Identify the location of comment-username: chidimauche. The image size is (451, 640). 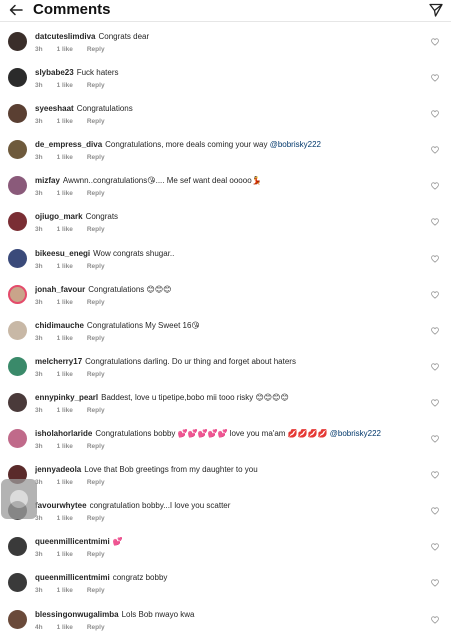
(59, 325).